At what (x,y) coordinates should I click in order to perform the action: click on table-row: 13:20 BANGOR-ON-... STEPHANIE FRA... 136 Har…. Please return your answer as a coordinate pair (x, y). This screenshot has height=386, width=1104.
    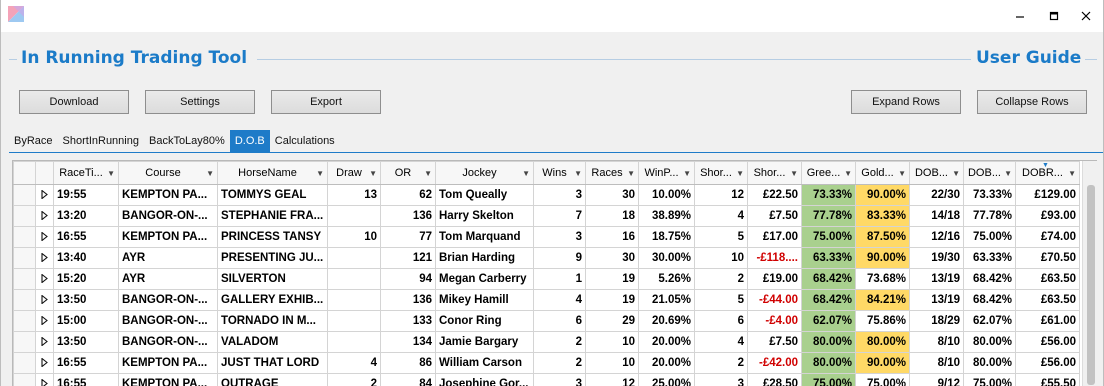
    Looking at the image, I should click on (546, 216).